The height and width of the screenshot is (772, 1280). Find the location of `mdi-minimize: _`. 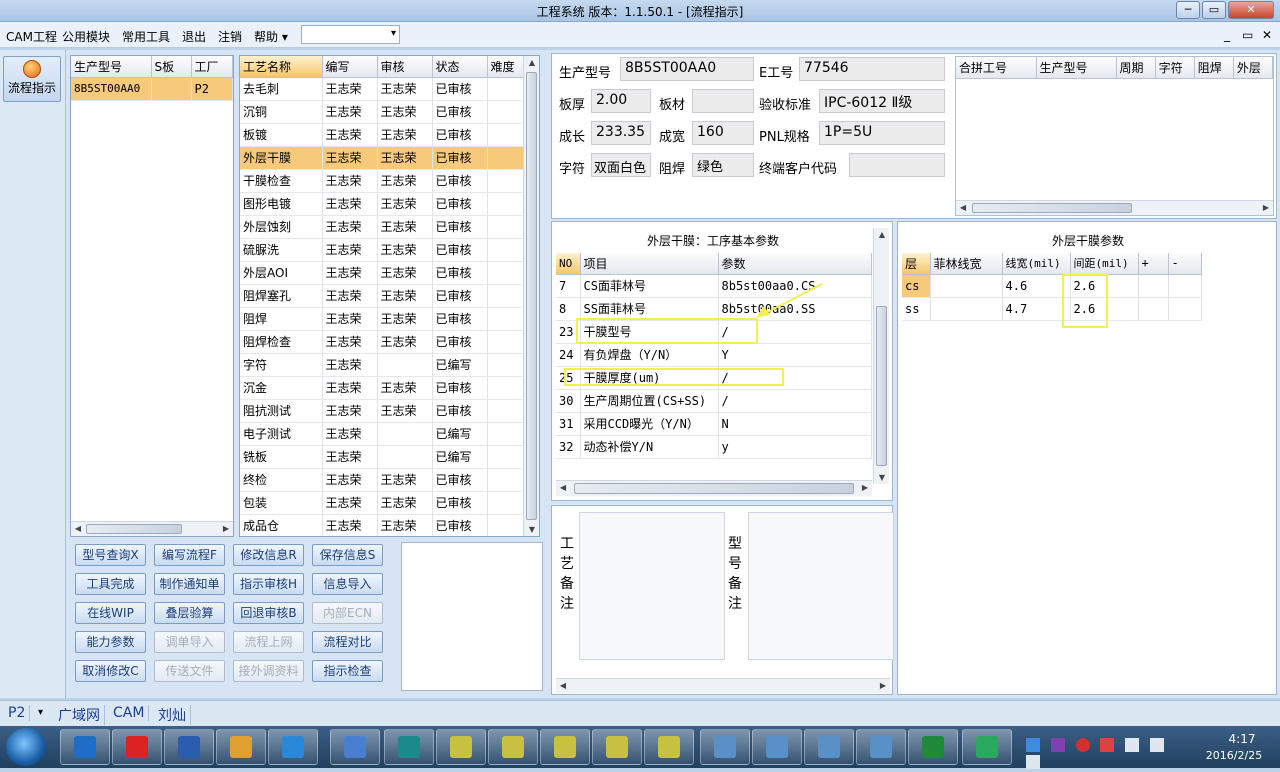

mdi-minimize: _ is located at coordinates (1227, 35).